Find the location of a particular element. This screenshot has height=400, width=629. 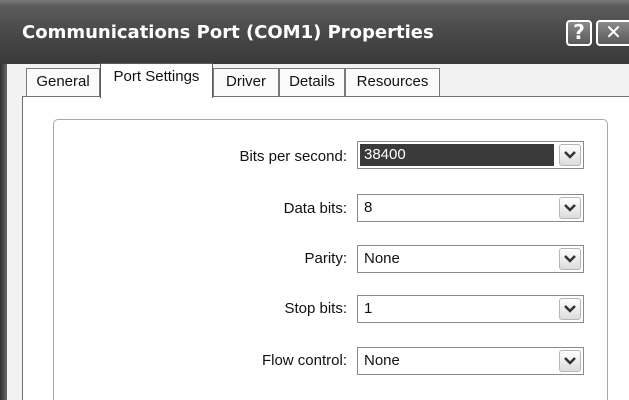

close-button: ✕ is located at coordinates (612, 33).